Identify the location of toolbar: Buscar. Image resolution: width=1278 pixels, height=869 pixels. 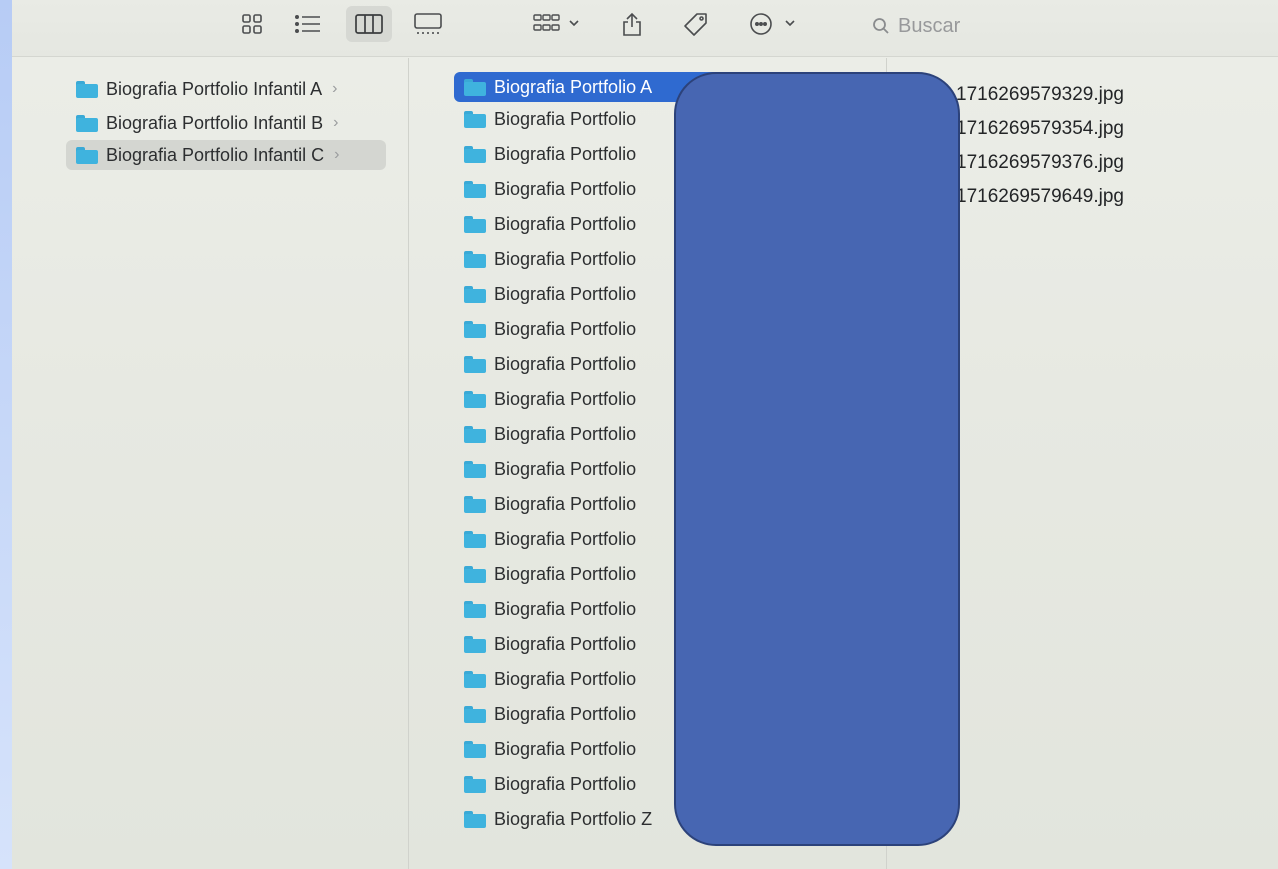
(645, 28).